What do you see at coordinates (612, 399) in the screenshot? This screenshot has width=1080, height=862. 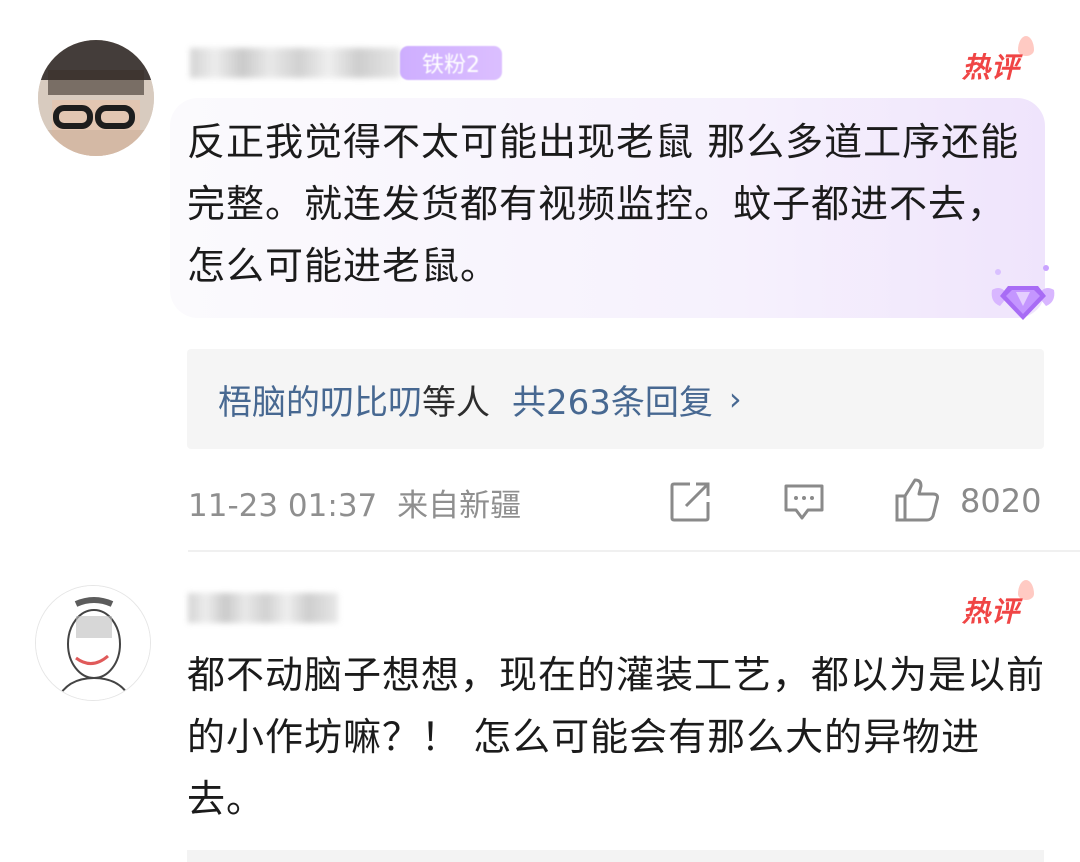 I see `reply-count: 共263条回复` at bounding box center [612, 399].